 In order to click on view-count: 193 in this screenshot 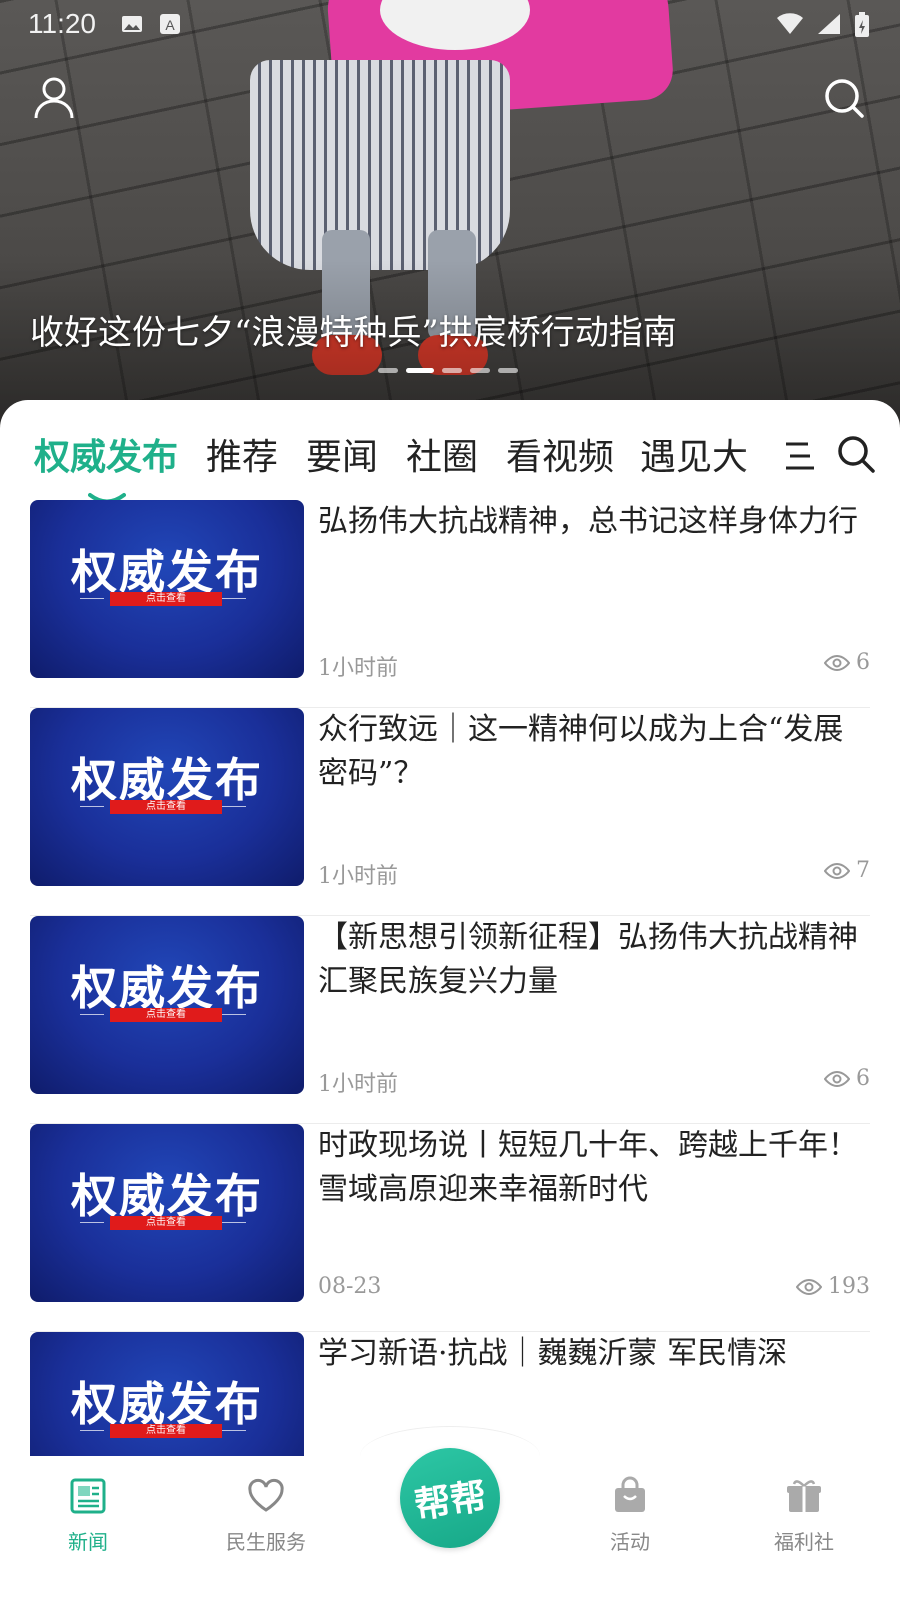, I will do `click(849, 1286)`.